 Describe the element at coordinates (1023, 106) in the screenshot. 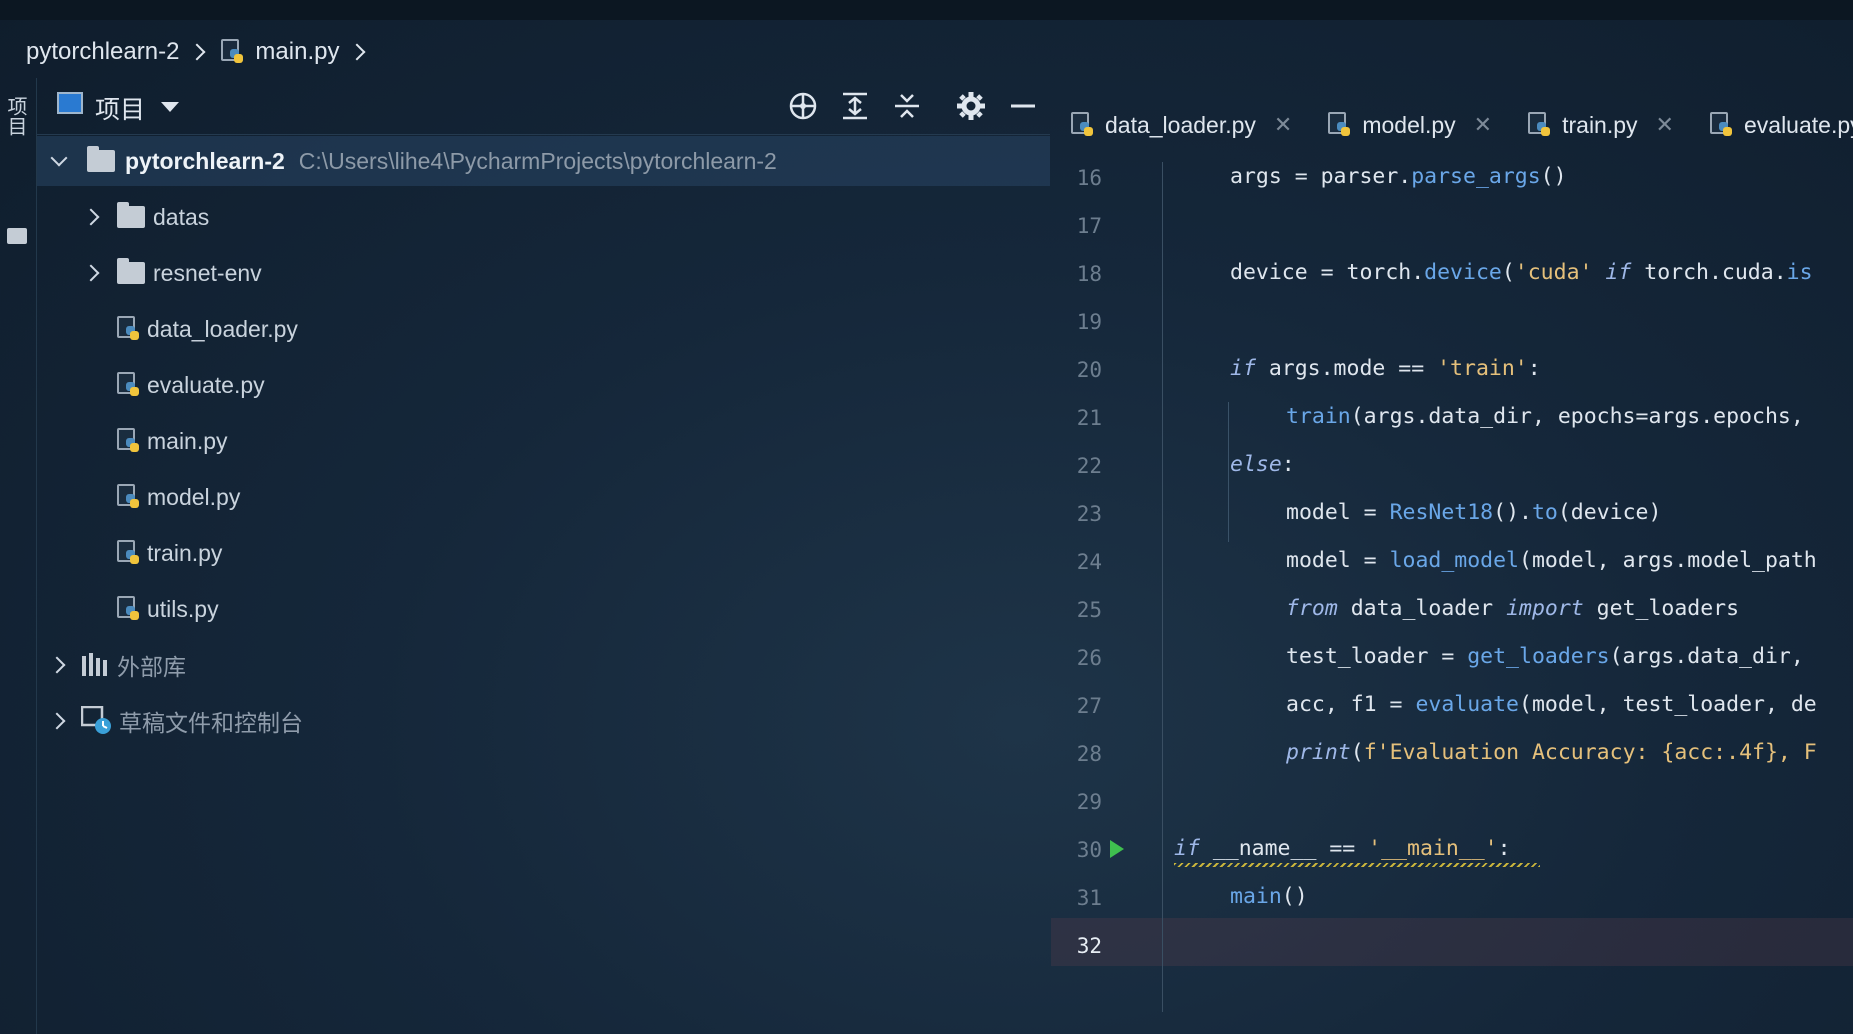

I see `minimize-icon` at that location.